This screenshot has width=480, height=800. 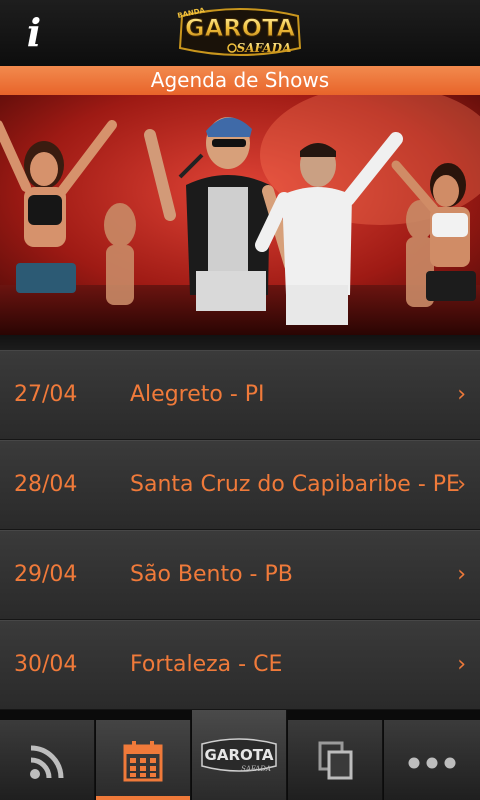 I want to click on show-city: São Bento - PB, so click(x=211, y=574).